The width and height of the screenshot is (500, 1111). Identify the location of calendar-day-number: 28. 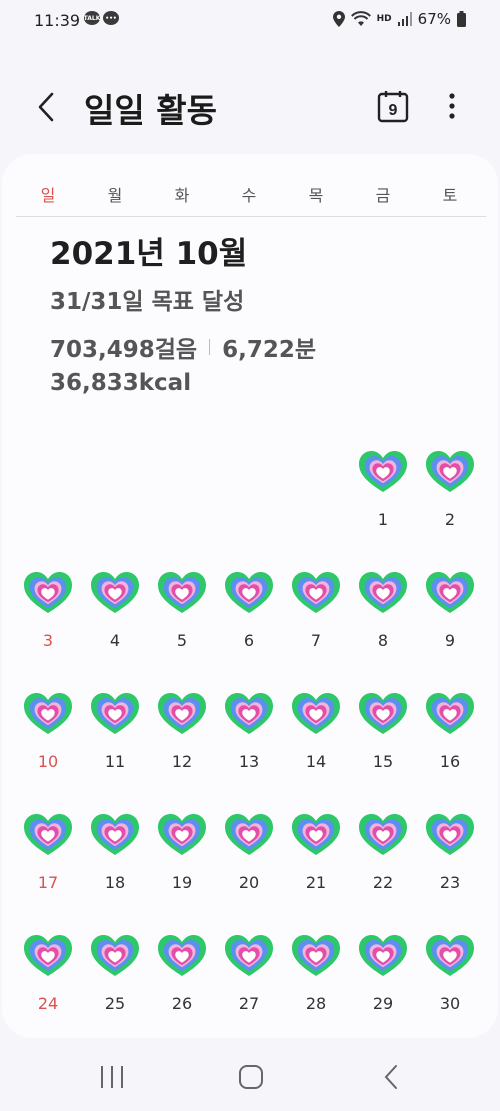
(316, 1003).